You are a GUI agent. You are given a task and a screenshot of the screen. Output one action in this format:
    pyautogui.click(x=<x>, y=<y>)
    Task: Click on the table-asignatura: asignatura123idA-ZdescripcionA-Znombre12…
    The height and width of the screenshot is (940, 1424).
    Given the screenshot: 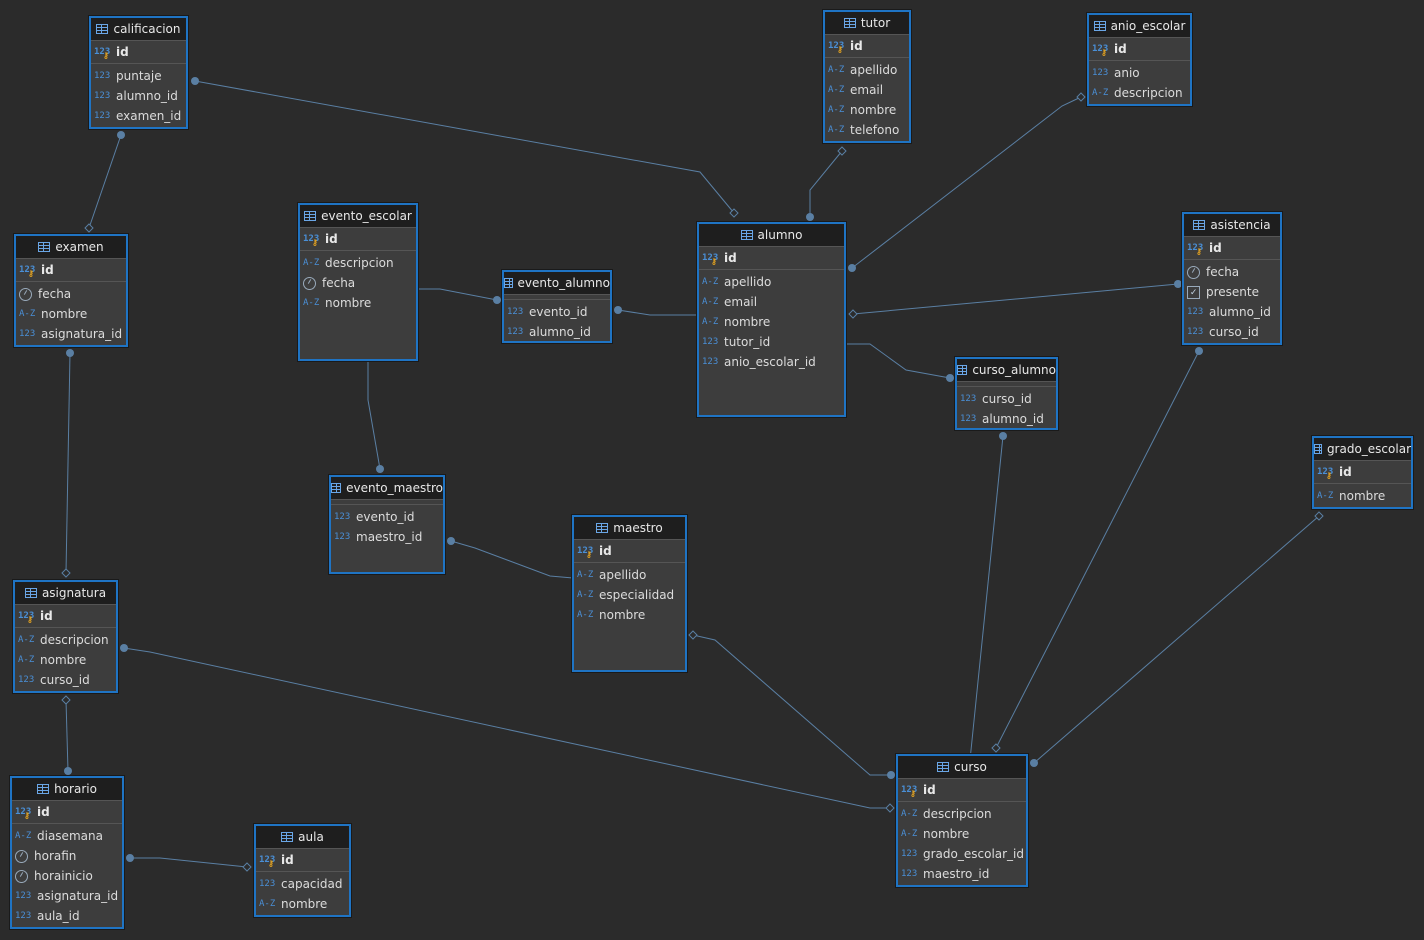 What is the action you would take?
    pyautogui.click(x=65, y=636)
    